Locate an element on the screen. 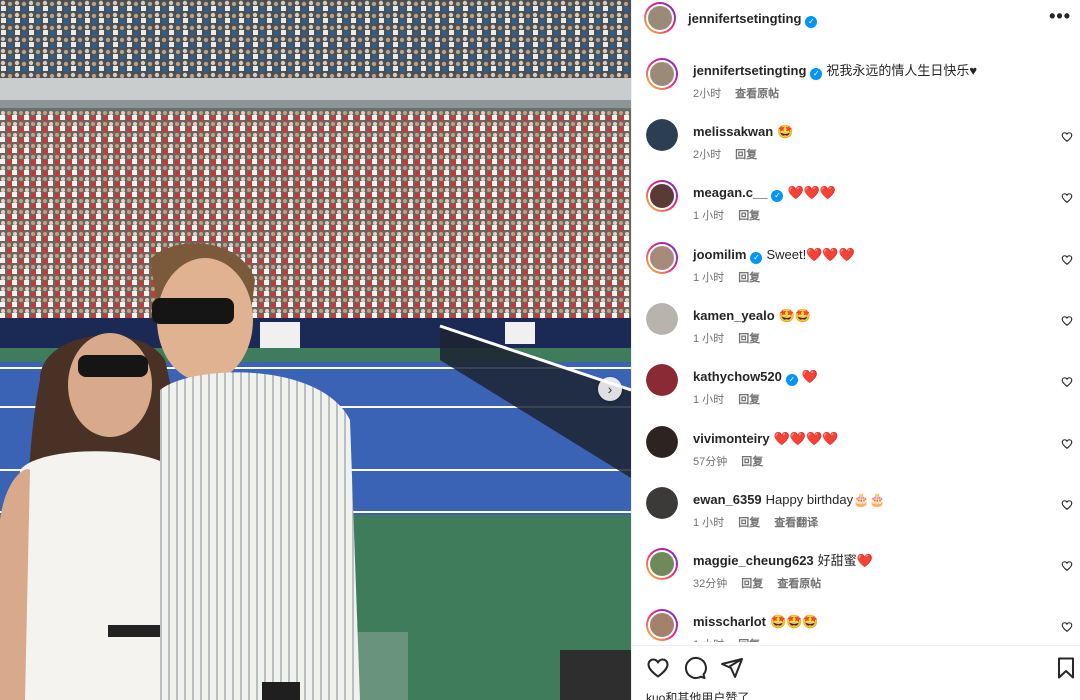 The height and width of the screenshot is (700, 1080). comment-body: ❤️ is located at coordinates (810, 377).